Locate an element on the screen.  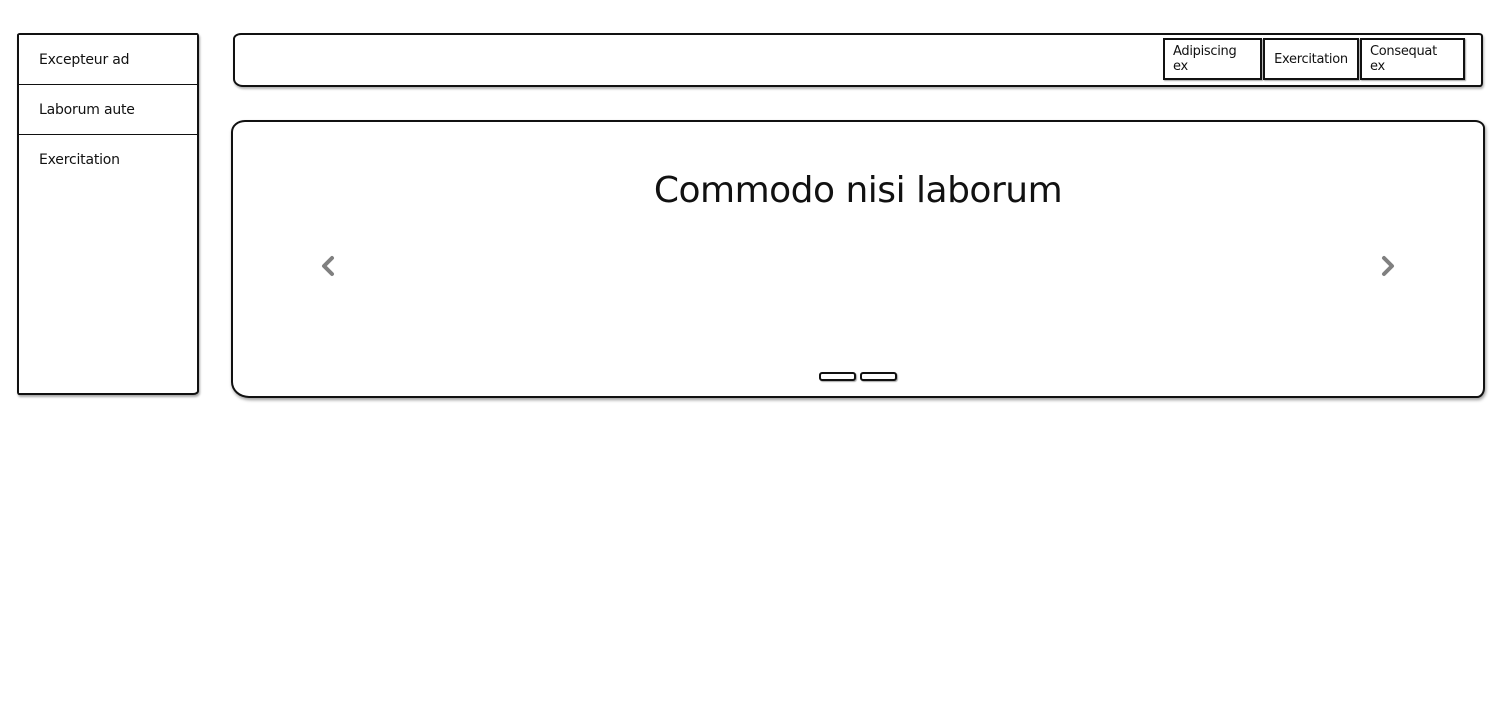
carousel-prev-button is located at coordinates (328, 266).